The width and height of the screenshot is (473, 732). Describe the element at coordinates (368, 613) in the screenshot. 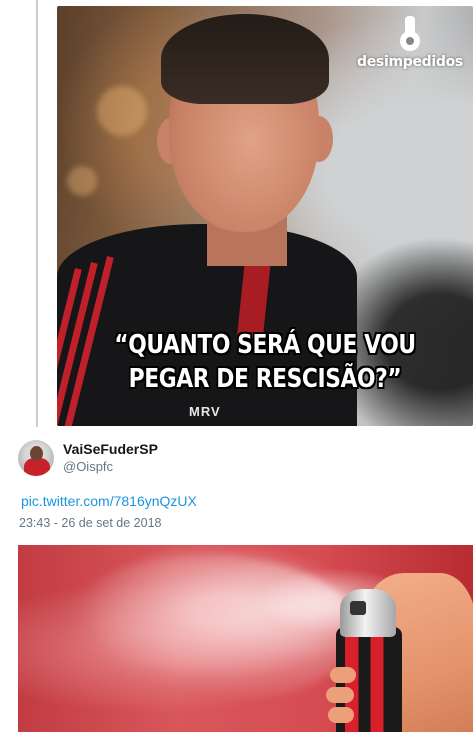

I see `spray-can-cap` at that location.